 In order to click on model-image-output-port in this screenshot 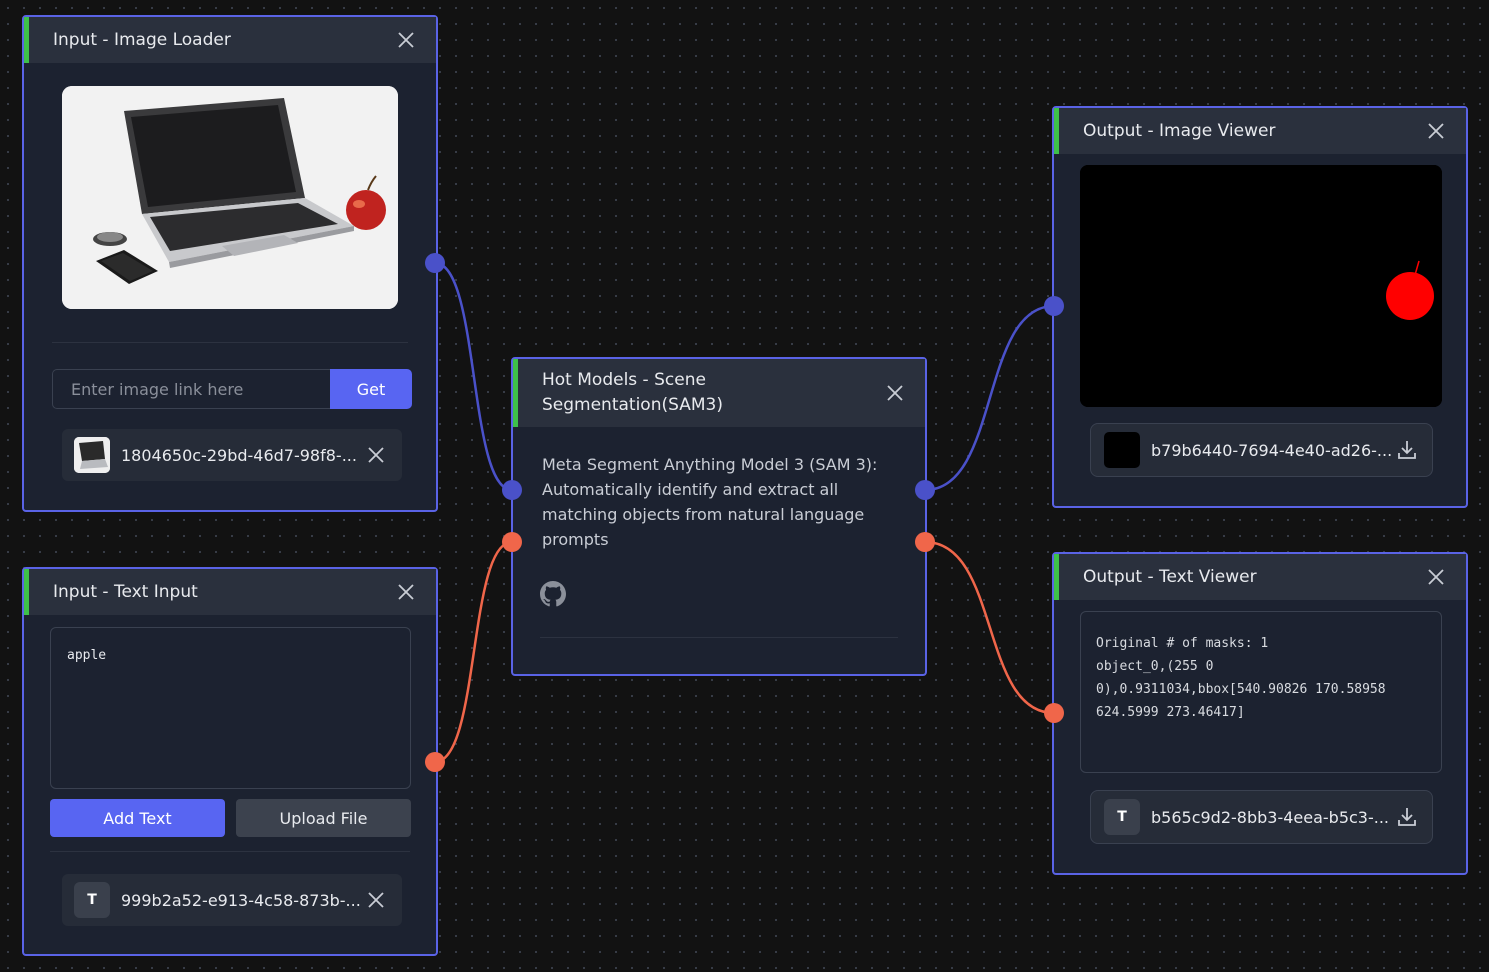, I will do `click(925, 490)`.